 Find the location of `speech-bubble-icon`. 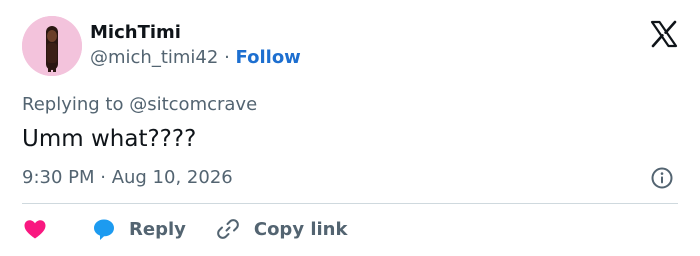

speech-bubble-icon is located at coordinates (104, 229).